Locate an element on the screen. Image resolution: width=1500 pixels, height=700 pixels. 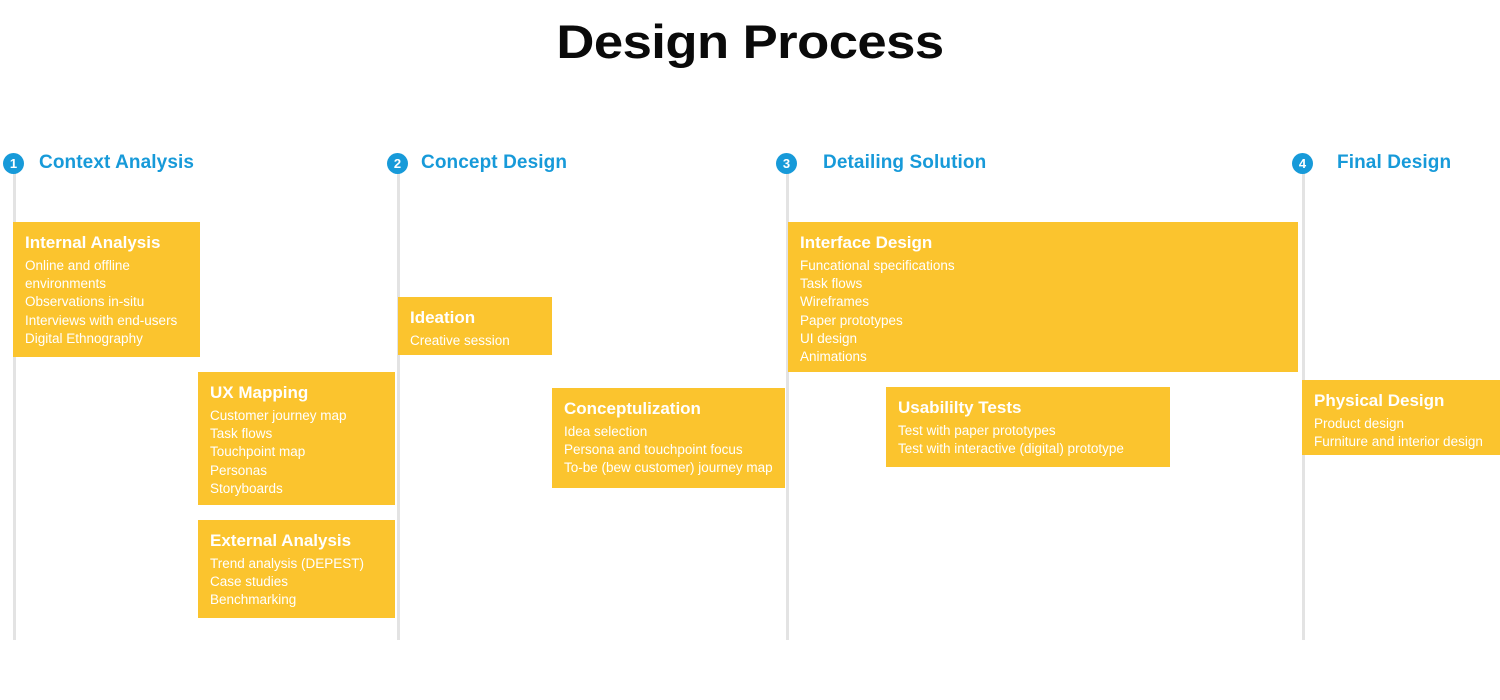
list-item: Observations in-situ is located at coordinates (85, 302).